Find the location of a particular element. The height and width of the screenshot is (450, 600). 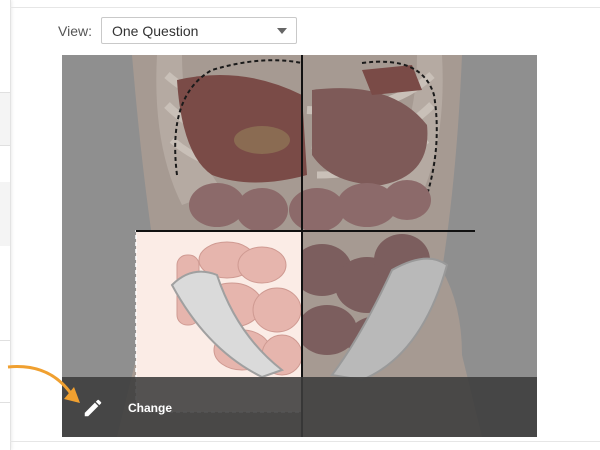

chevron-down-icon is located at coordinates (282, 31).